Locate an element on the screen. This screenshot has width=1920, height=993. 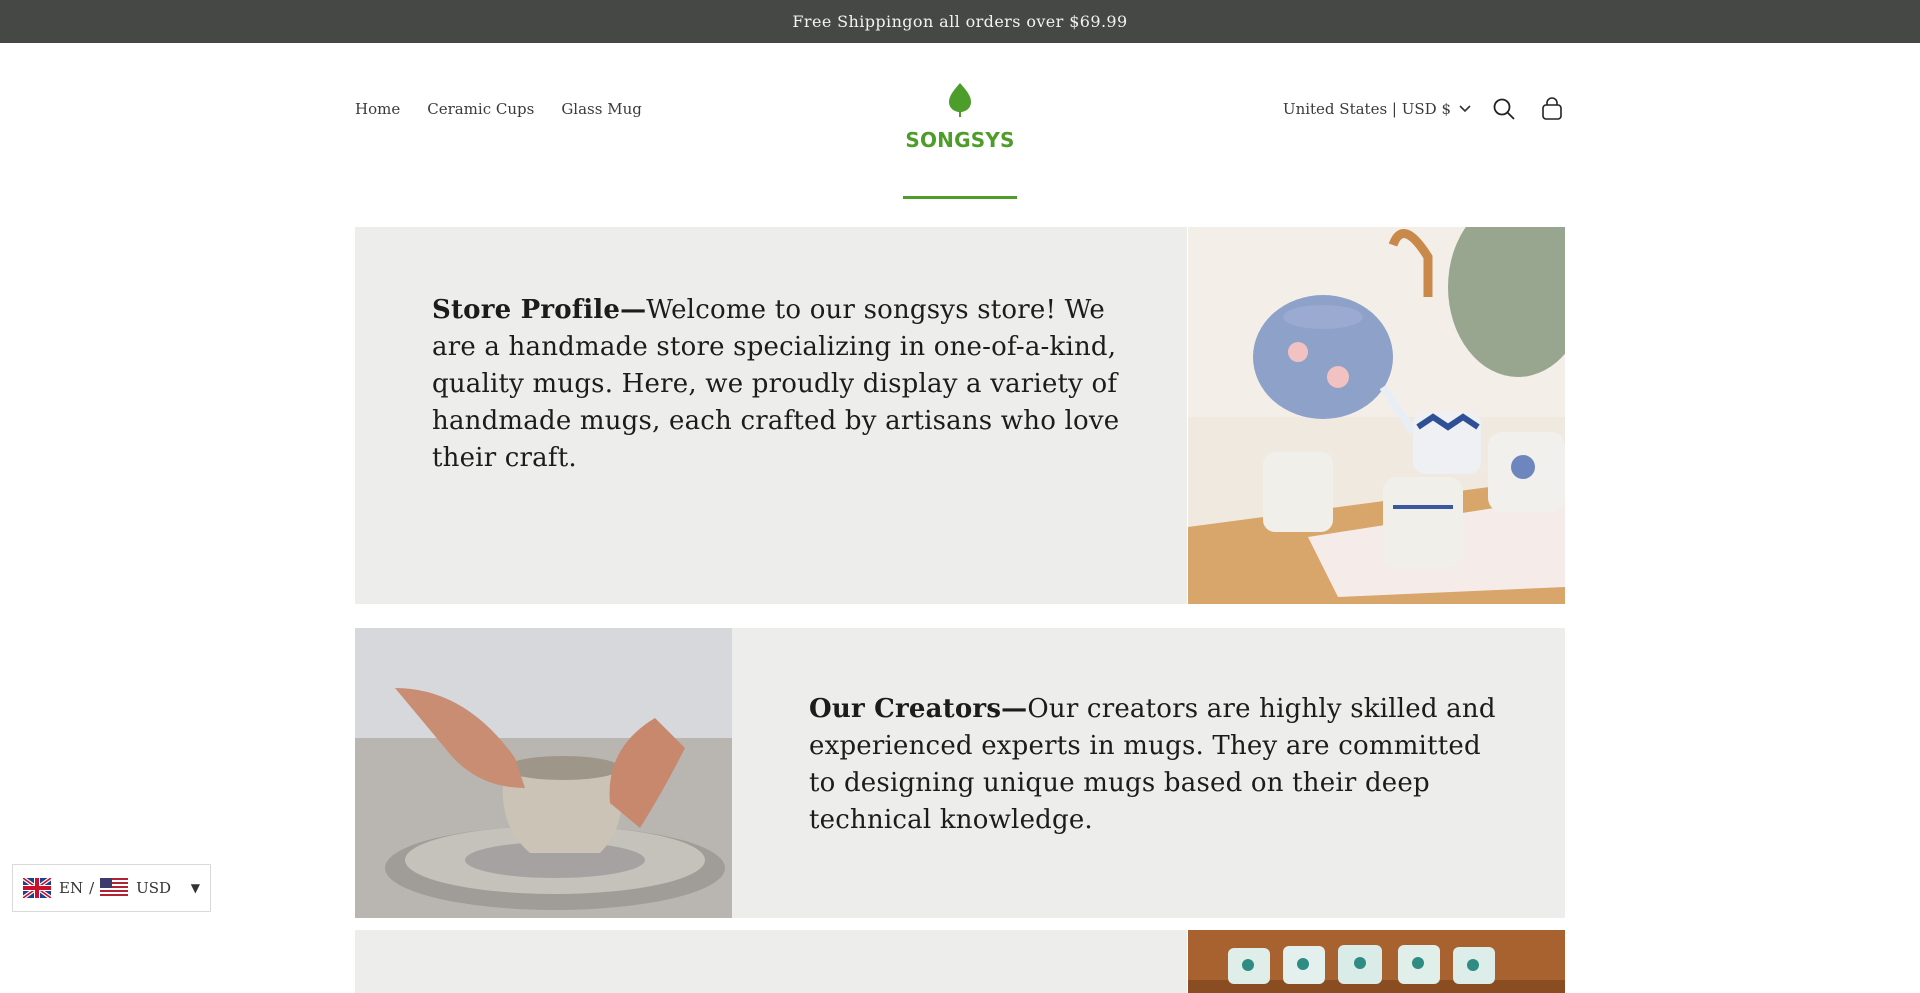
us-flag-icon is located at coordinates (114, 888).